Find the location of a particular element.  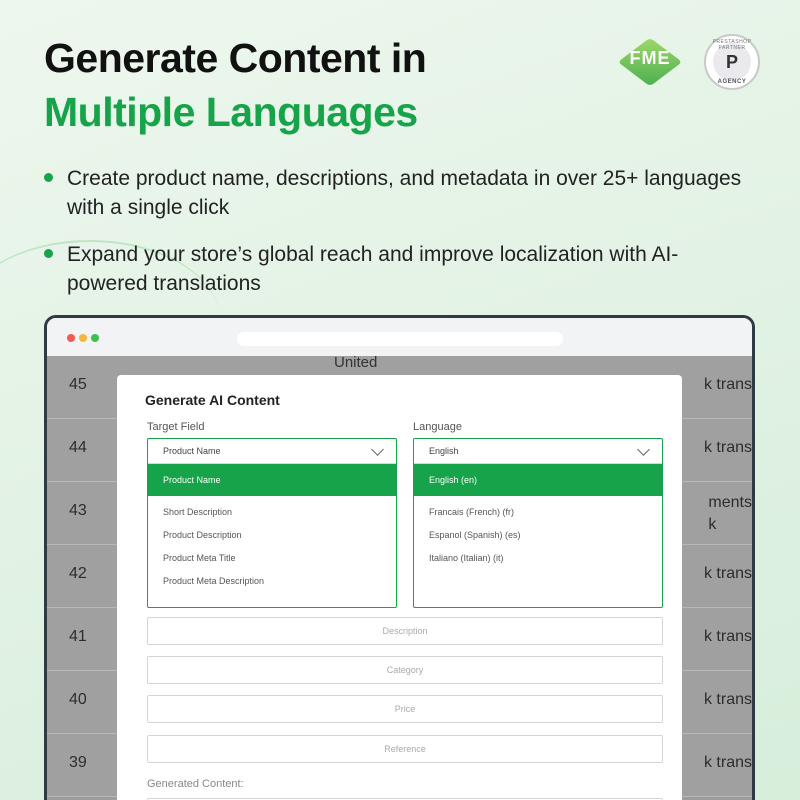

target-field-option-selected: Product Name is located at coordinates (272, 480).